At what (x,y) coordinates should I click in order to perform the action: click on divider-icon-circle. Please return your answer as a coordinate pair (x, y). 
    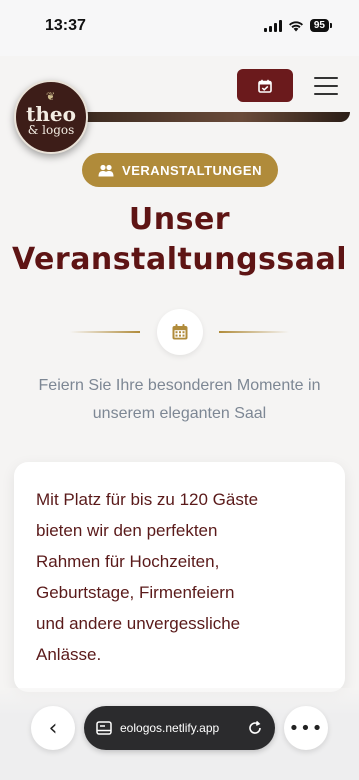
    Looking at the image, I should click on (180, 332).